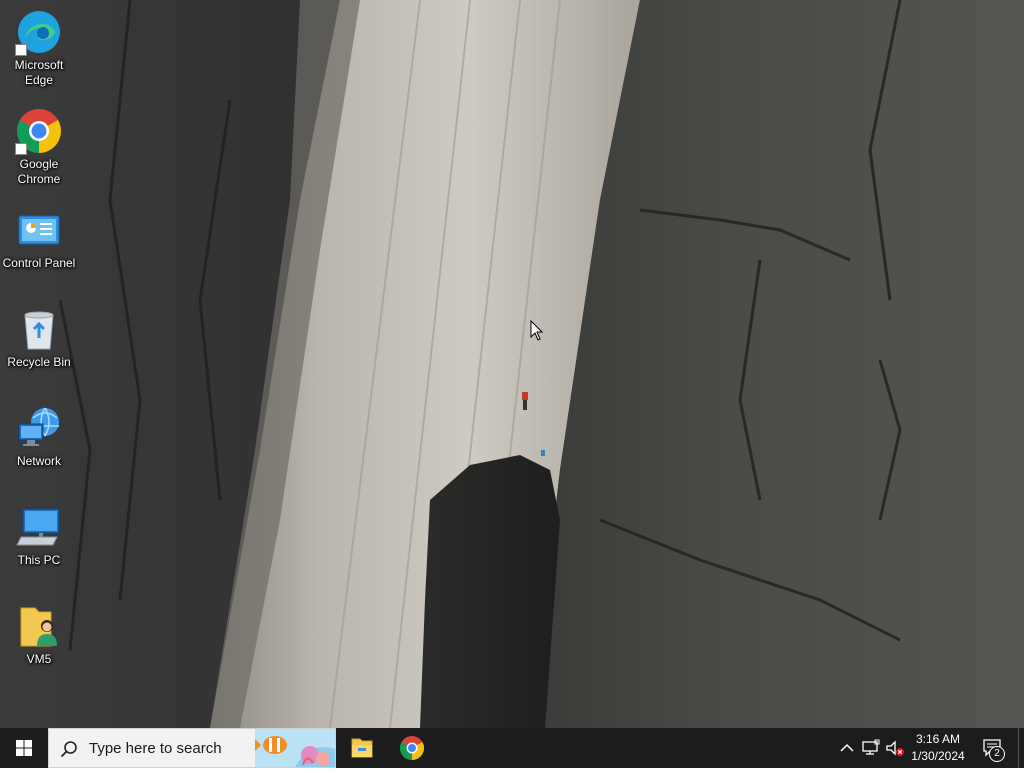 This screenshot has height=773, width=1024. I want to click on network-icon, so click(39, 428).